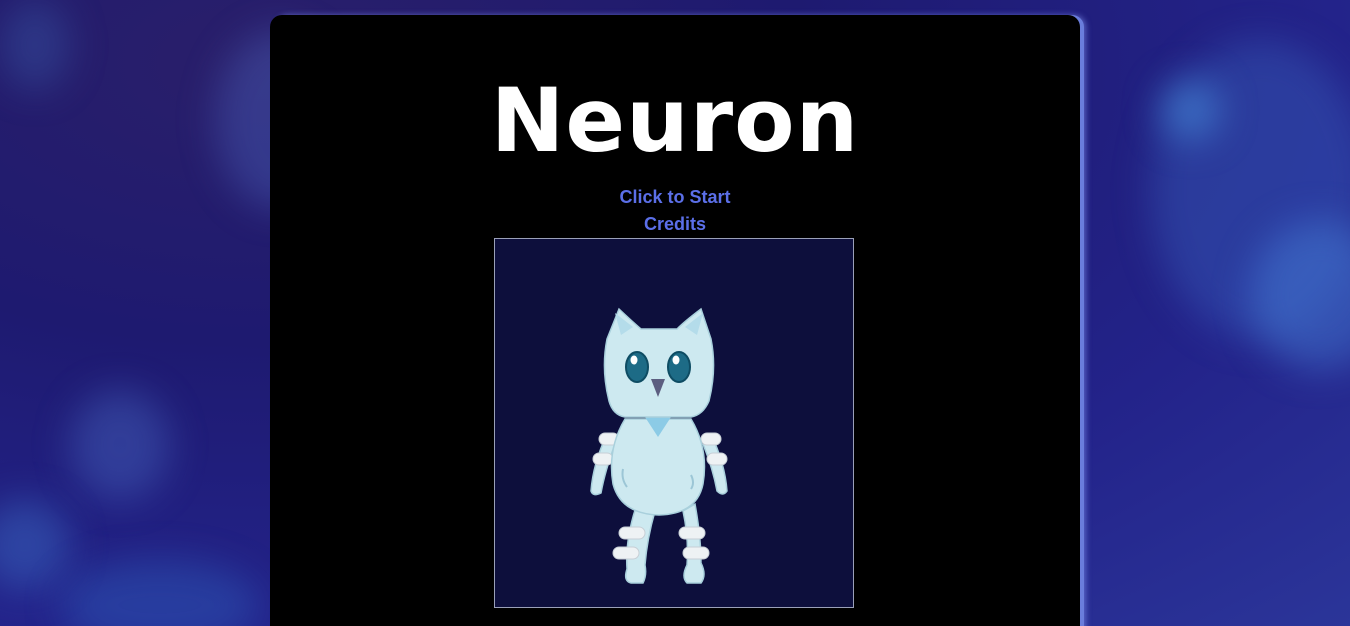 Image resolution: width=1350 pixels, height=626 pixels. I want to click on character-legs, so click(661, 543).